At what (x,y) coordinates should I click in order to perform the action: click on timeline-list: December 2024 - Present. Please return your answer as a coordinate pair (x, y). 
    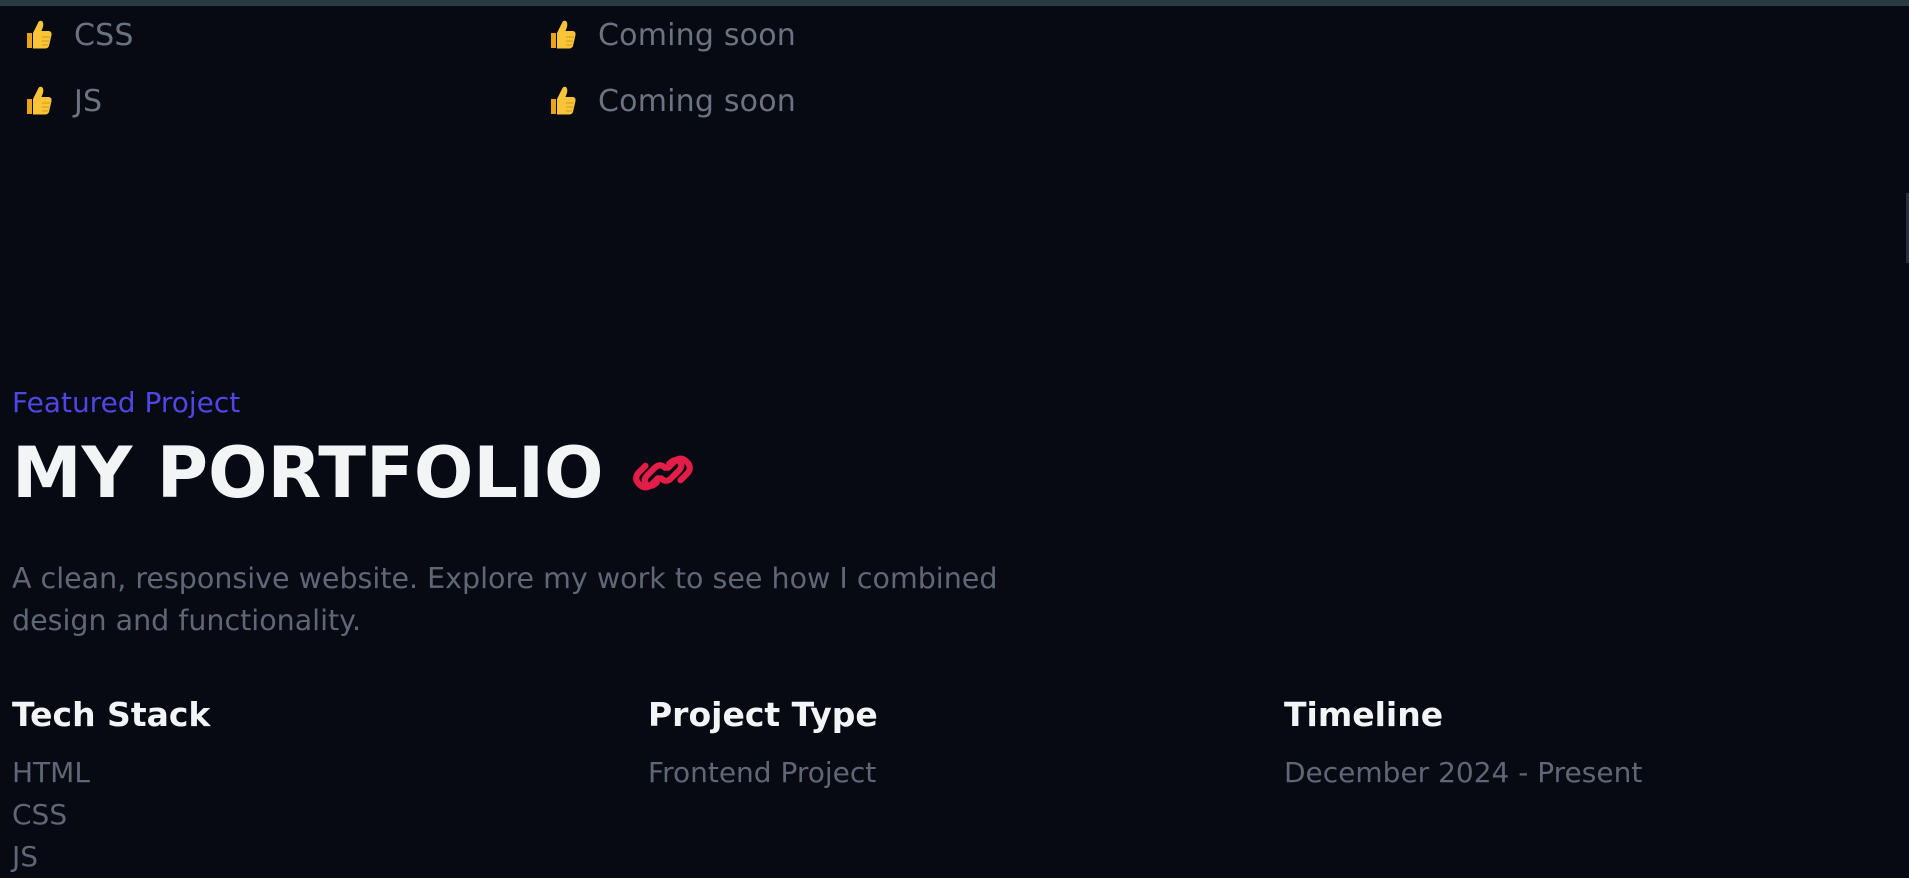
    Looking at the image, I should click on (1596, 773).